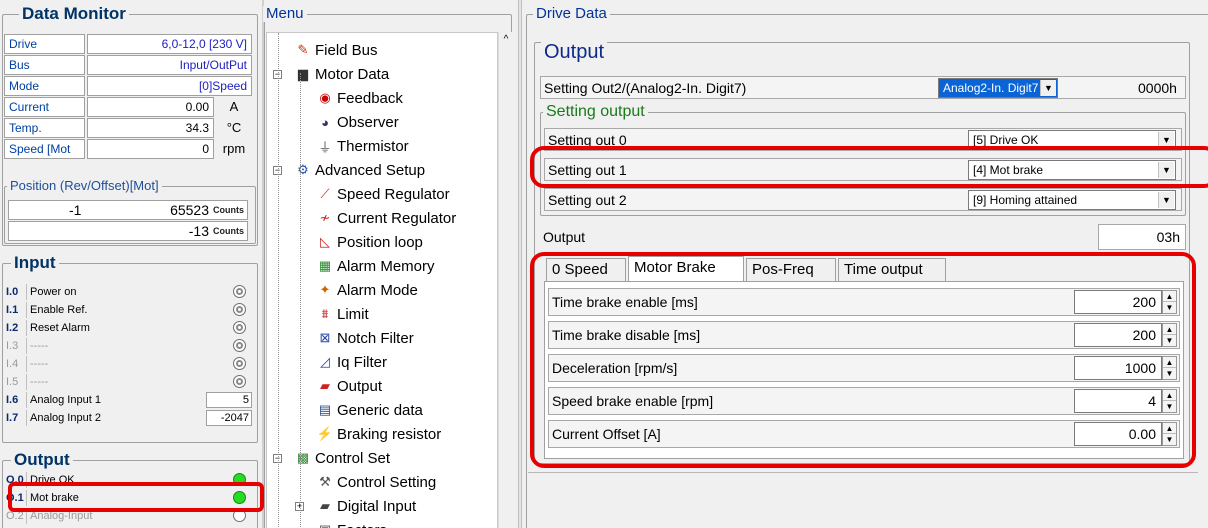  What do you see at coordinates (863, 237) in the screenshot?
I see `output-value-row: Output` at bounding box center [863, 237].